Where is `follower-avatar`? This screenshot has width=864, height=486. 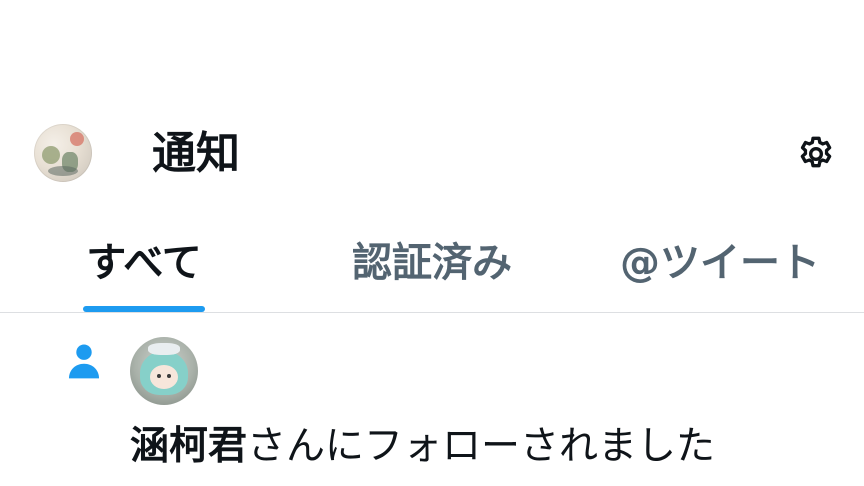
follower-avatar is located at coordinates (164, 371).